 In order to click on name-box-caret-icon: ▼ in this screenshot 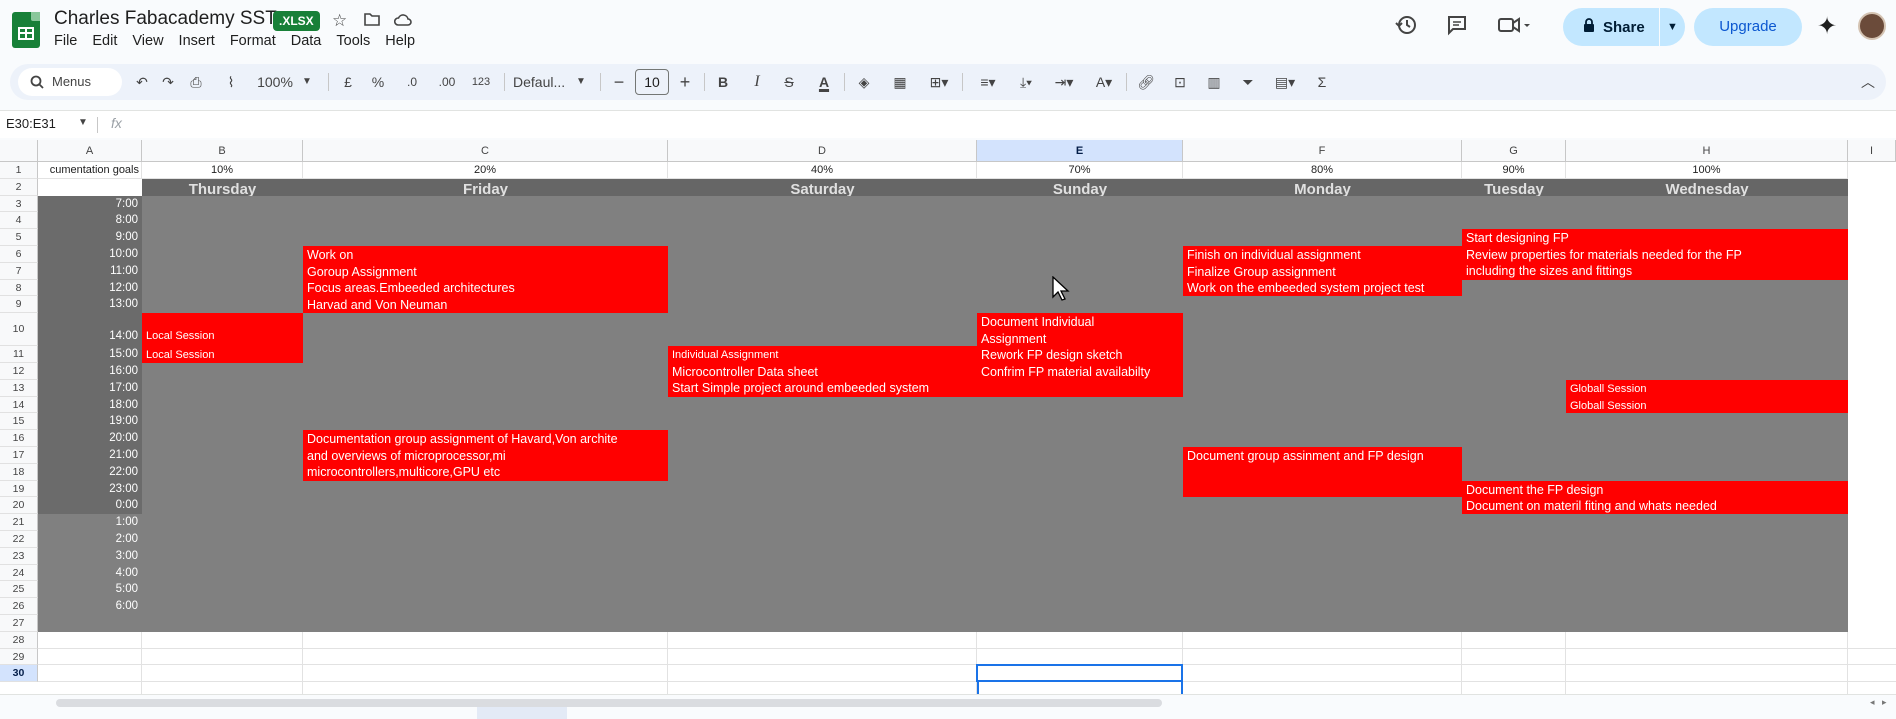, I will do `click(83, 122)`.